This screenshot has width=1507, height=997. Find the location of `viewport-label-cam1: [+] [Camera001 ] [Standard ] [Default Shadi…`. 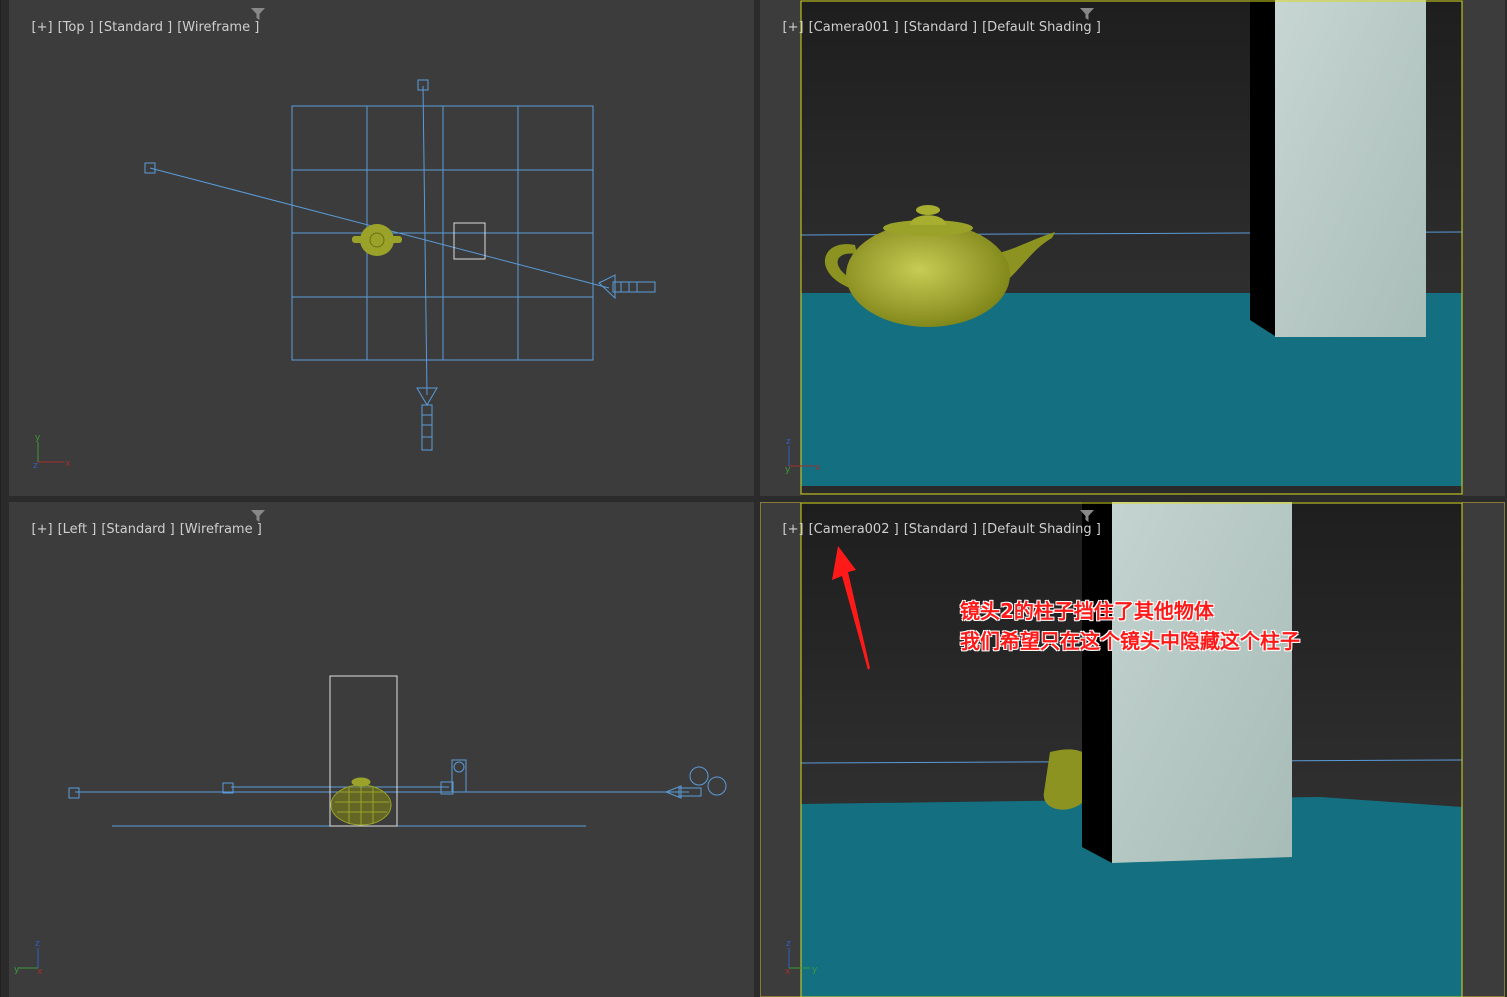

viewport-label-cam1: [+] [Camera001 ] [Standard ] [Default Shadi… is located at coordinates (936, 27).